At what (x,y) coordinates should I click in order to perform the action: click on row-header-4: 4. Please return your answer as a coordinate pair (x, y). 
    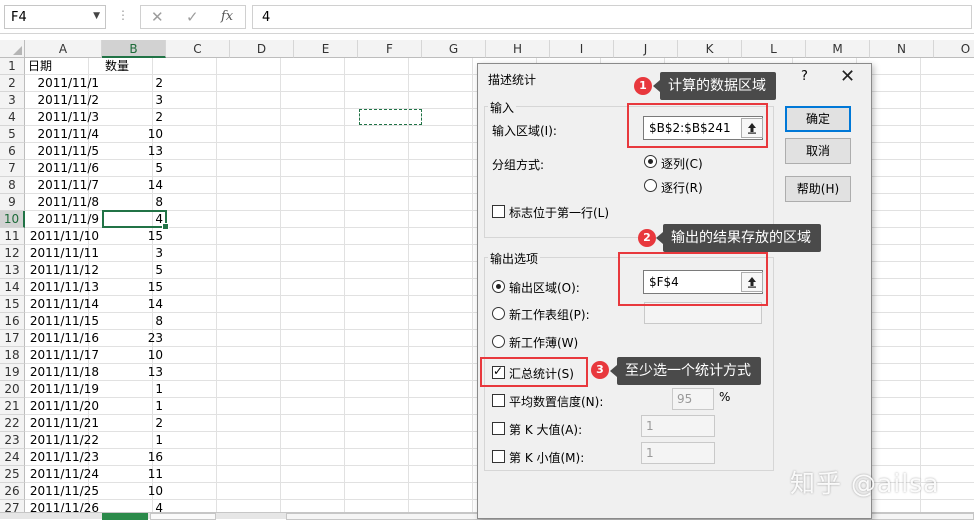
    Looking at the image, I should click on (12, 117).